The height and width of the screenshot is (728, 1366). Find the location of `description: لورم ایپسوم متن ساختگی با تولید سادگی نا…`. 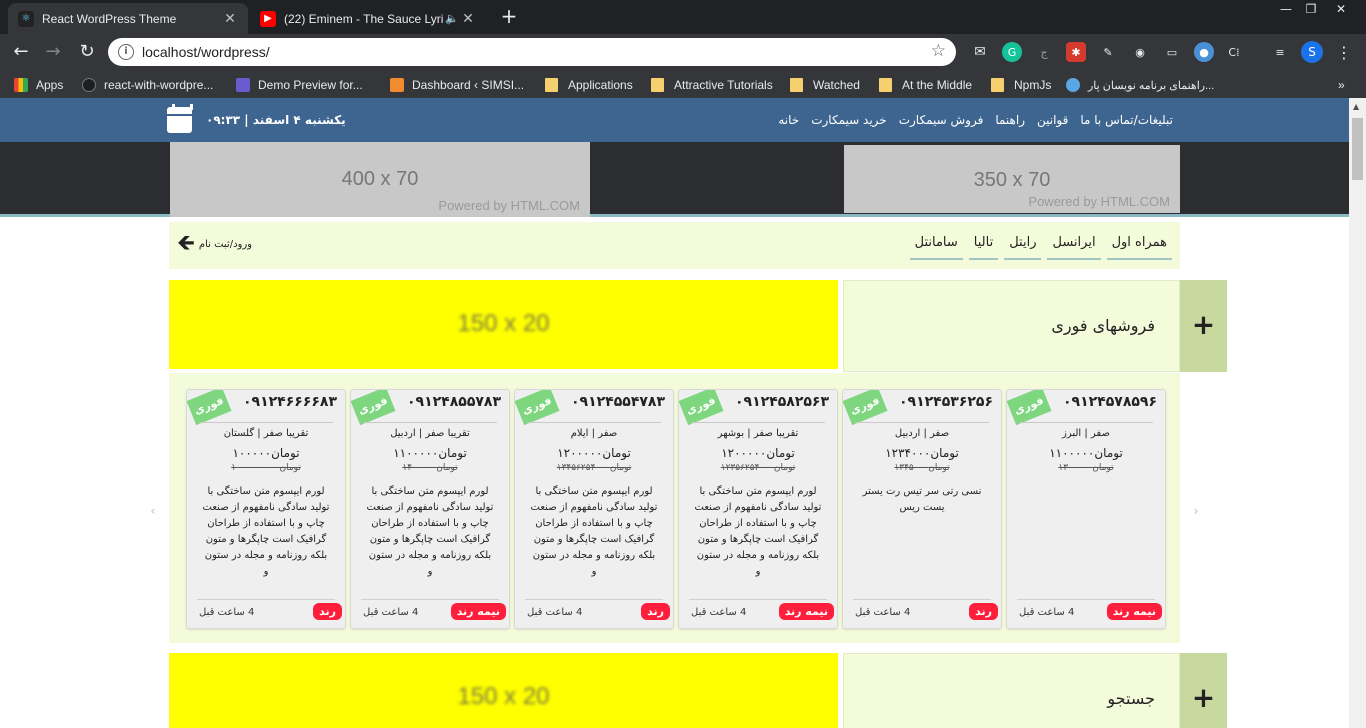

description: لورم ایپسوم متن ساختگی با تولید سادگی نا… is located at coordinates (594, 531).